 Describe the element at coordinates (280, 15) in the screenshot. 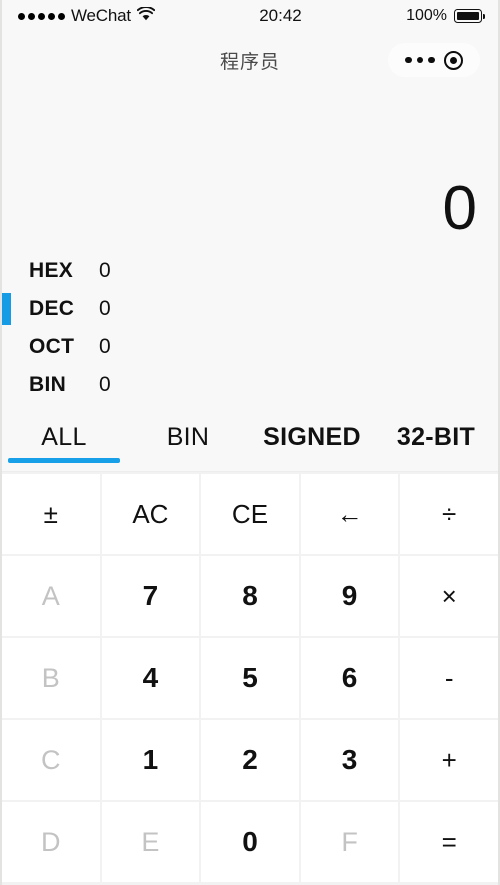

I see `status-bar-clock: 20:42` at that location.